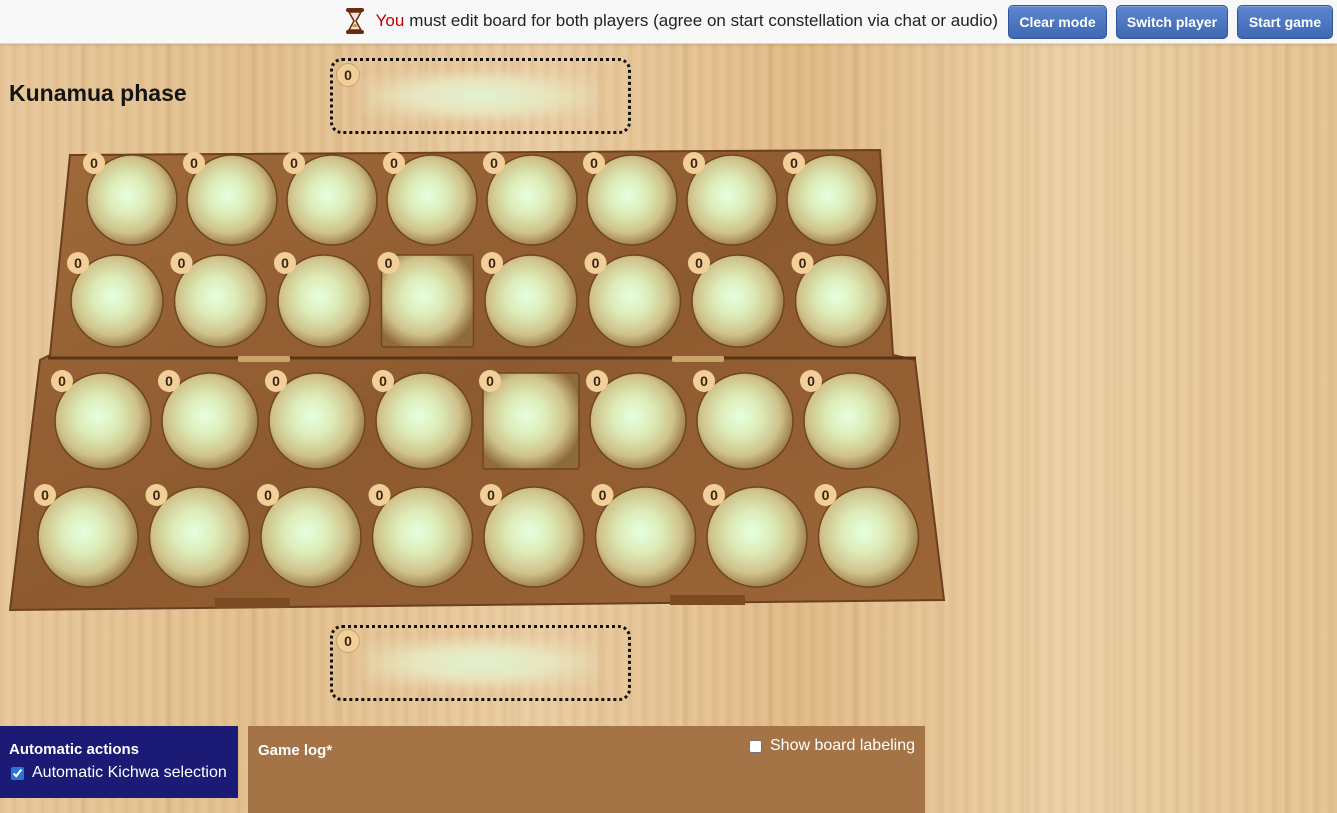 Image resolution: width=1337 pixels, height=813 pixels. I want to click on game-log-panel: Game log* Show board labeling, so click(586, 769).